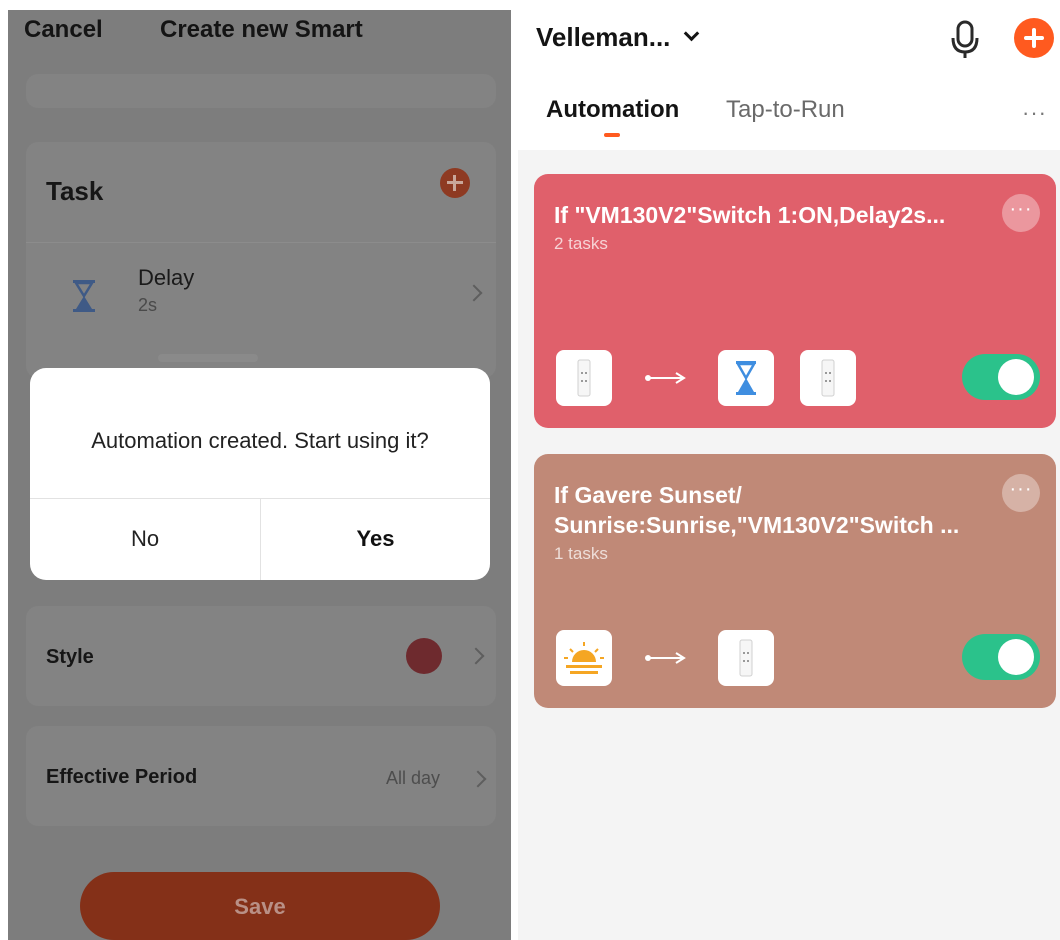 The image size is (1060, 940). I want to click on dialog-message: Automation created. Start using it?, so click(260, 440).